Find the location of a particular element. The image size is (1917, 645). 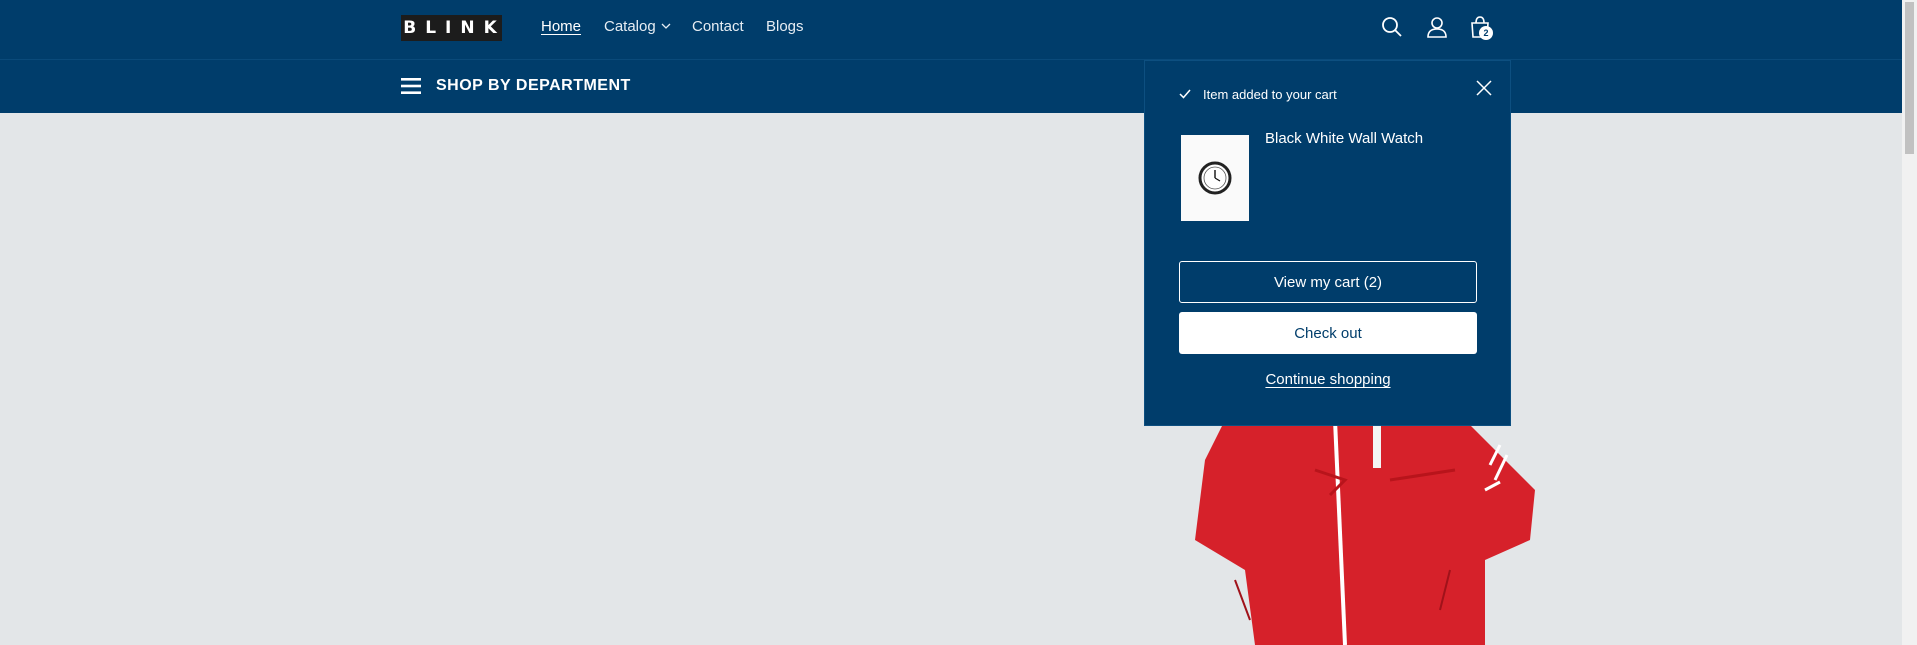

nav-home: Home is located at coordinates (561, 26).